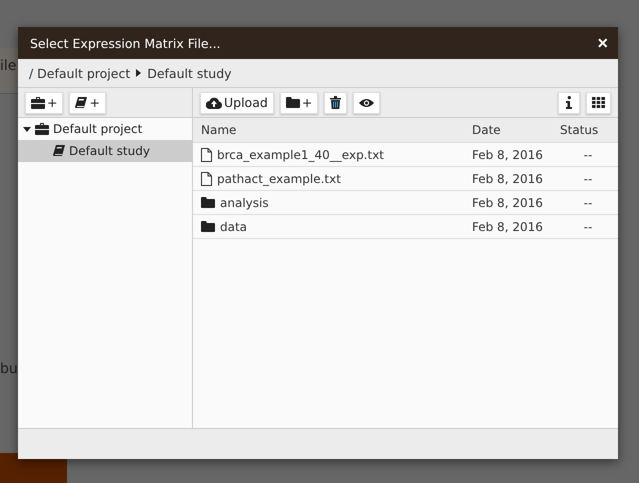  Describe the element at coordinates (79, 73) in the screenshot. I see `breadcrumb-link: / Default project` at that location.